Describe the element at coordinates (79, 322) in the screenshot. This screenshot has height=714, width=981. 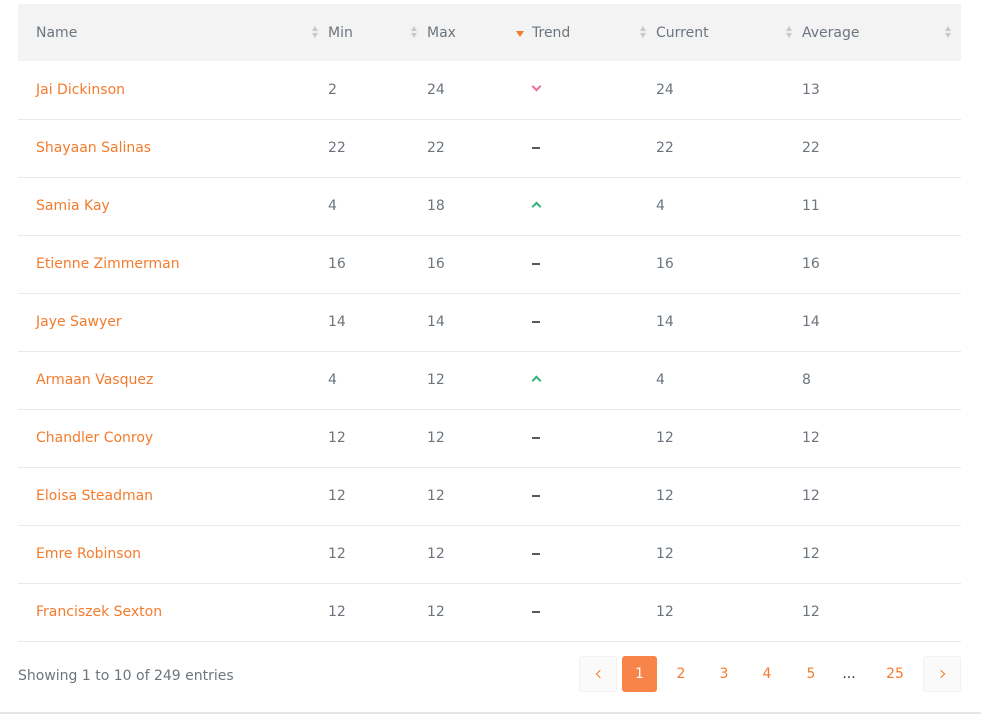
I see `name-link: Jaye Sawyer` at that location.